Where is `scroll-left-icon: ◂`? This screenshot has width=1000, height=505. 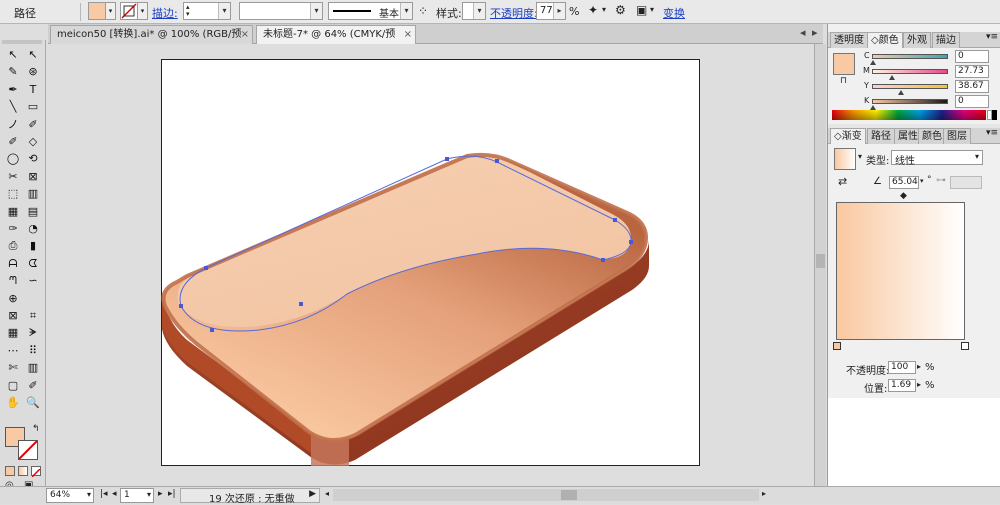 scroll-left-icon: ◂ is located at coordinates (327, 493).